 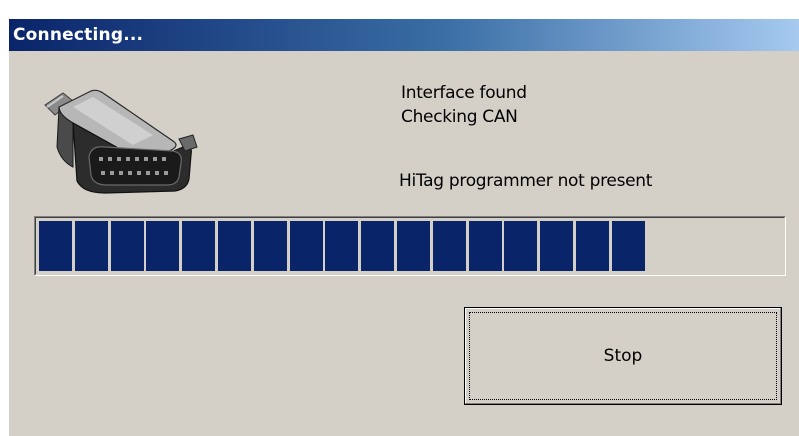 I want to click on stop-button: Stop, so click(x=623, y=356).